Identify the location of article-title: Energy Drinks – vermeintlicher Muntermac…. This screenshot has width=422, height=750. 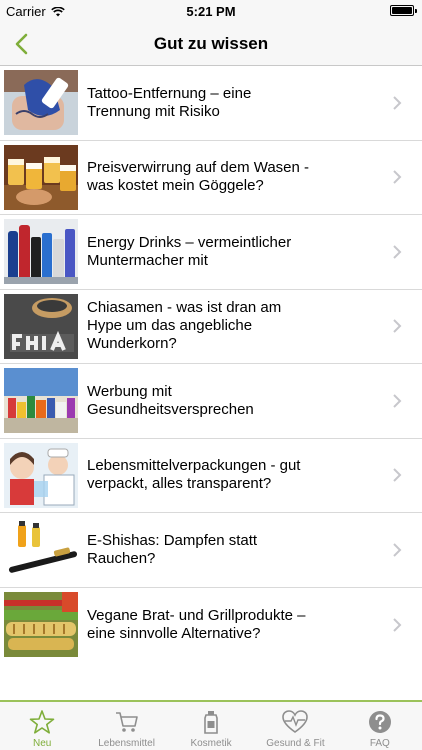
(189, 251).